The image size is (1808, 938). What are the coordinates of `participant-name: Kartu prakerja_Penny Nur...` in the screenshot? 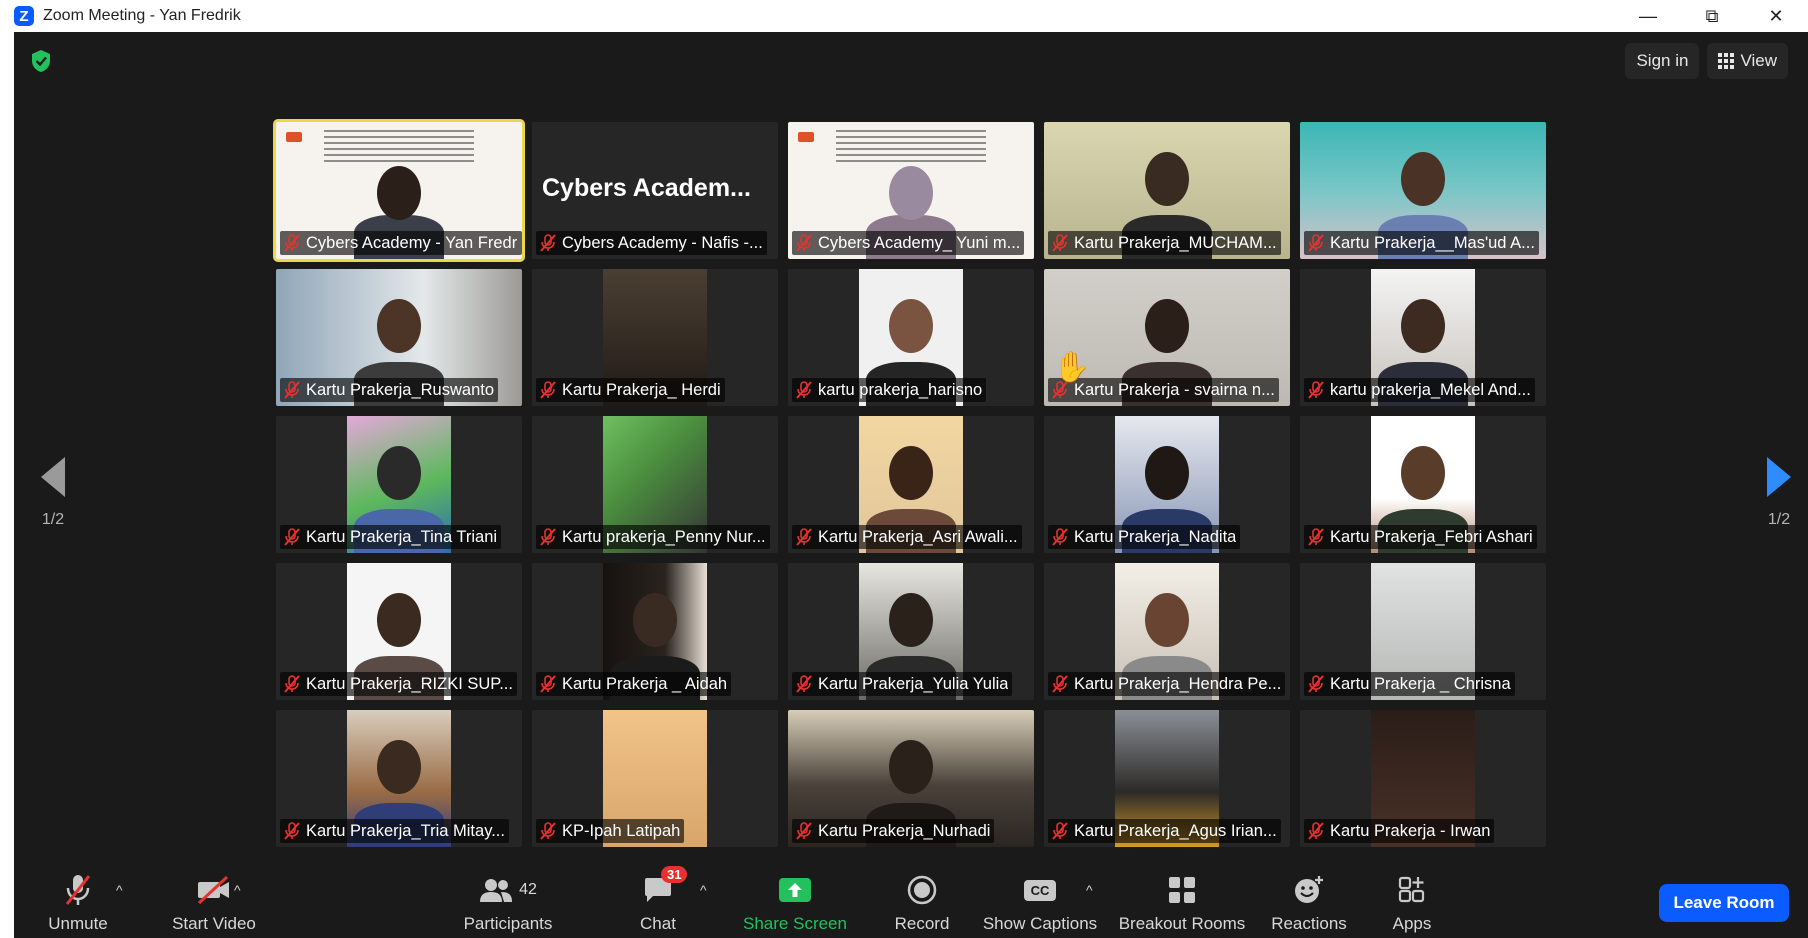 It's located at (664, 537).